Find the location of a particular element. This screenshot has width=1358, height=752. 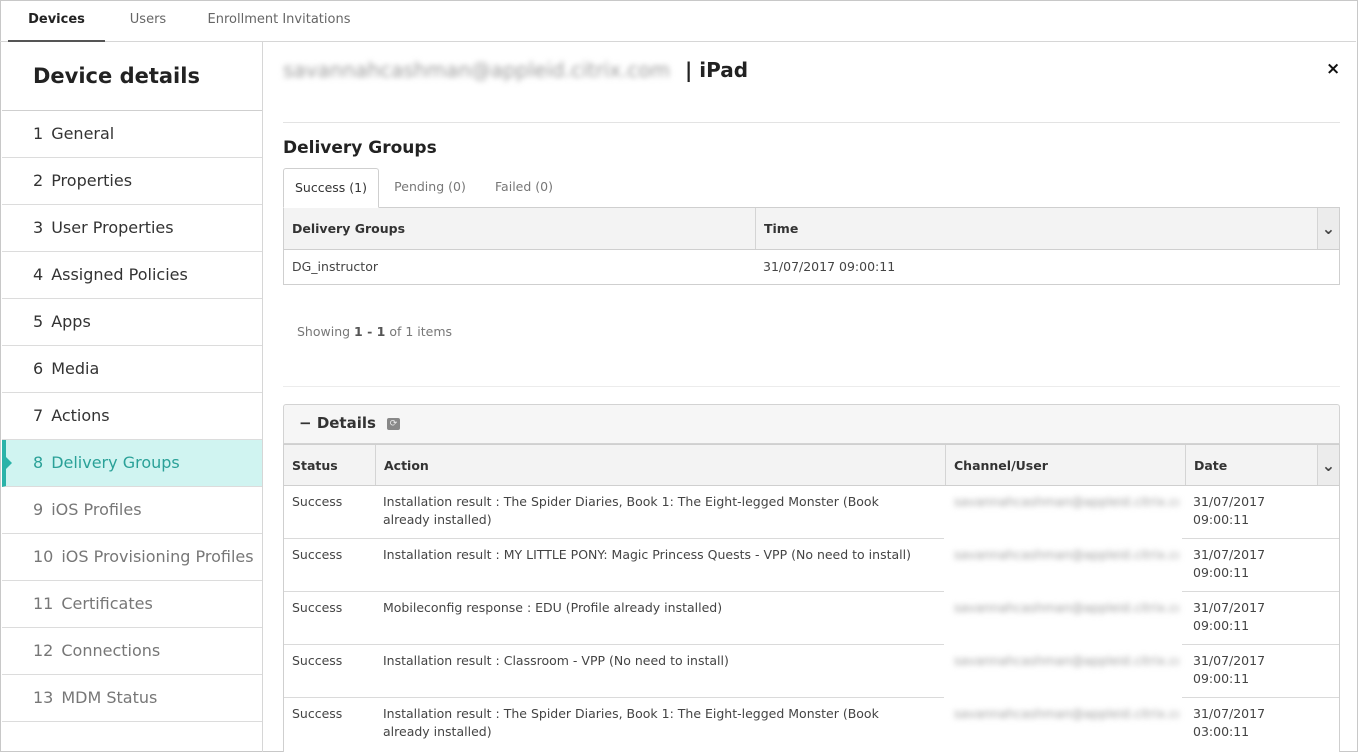

sidebar-item-properties: 2 Properties is located at coordinates (132, 181).